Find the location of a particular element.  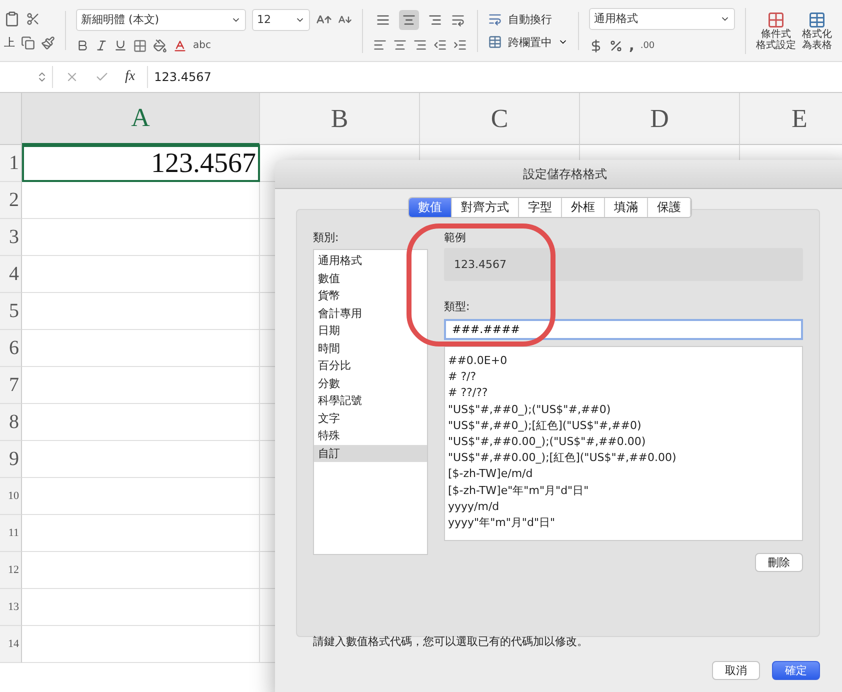

align-left-icon is located at coordinates (380, 45).